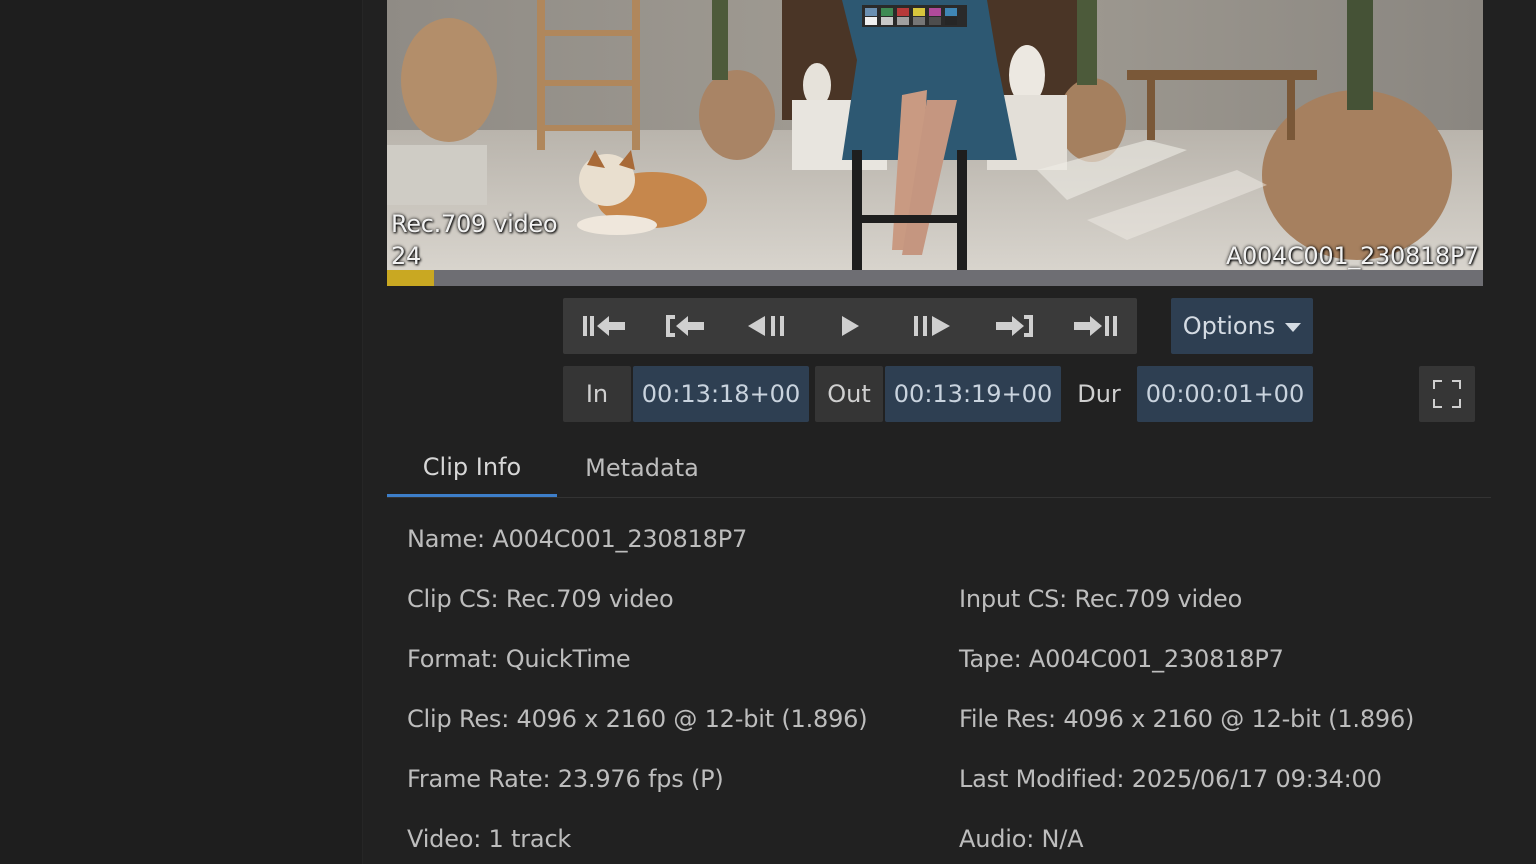 Image resolution: width=1536 pixels, height=864 pixels. Describe the element at coordinates (973, 394) in the screenshot. I see `out-timecode-field: 00:13:19+00` at that location.